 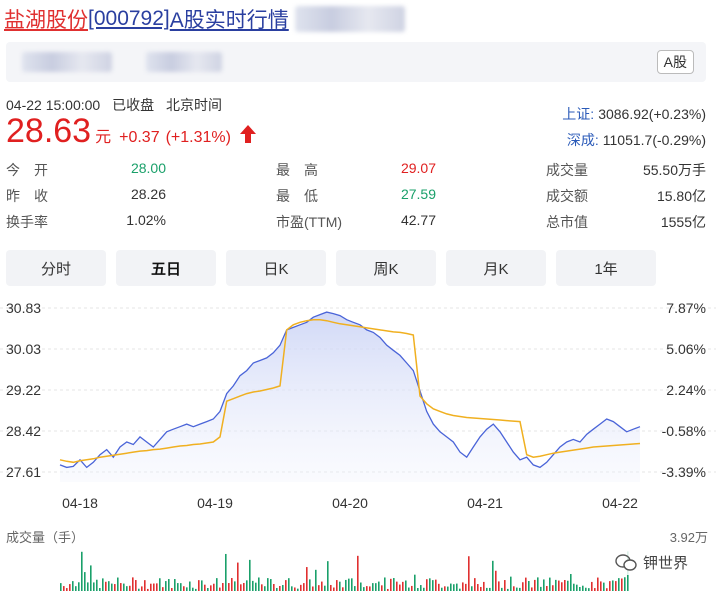 I want to click on x-tick: 04-18, so click(x=80, y=503).